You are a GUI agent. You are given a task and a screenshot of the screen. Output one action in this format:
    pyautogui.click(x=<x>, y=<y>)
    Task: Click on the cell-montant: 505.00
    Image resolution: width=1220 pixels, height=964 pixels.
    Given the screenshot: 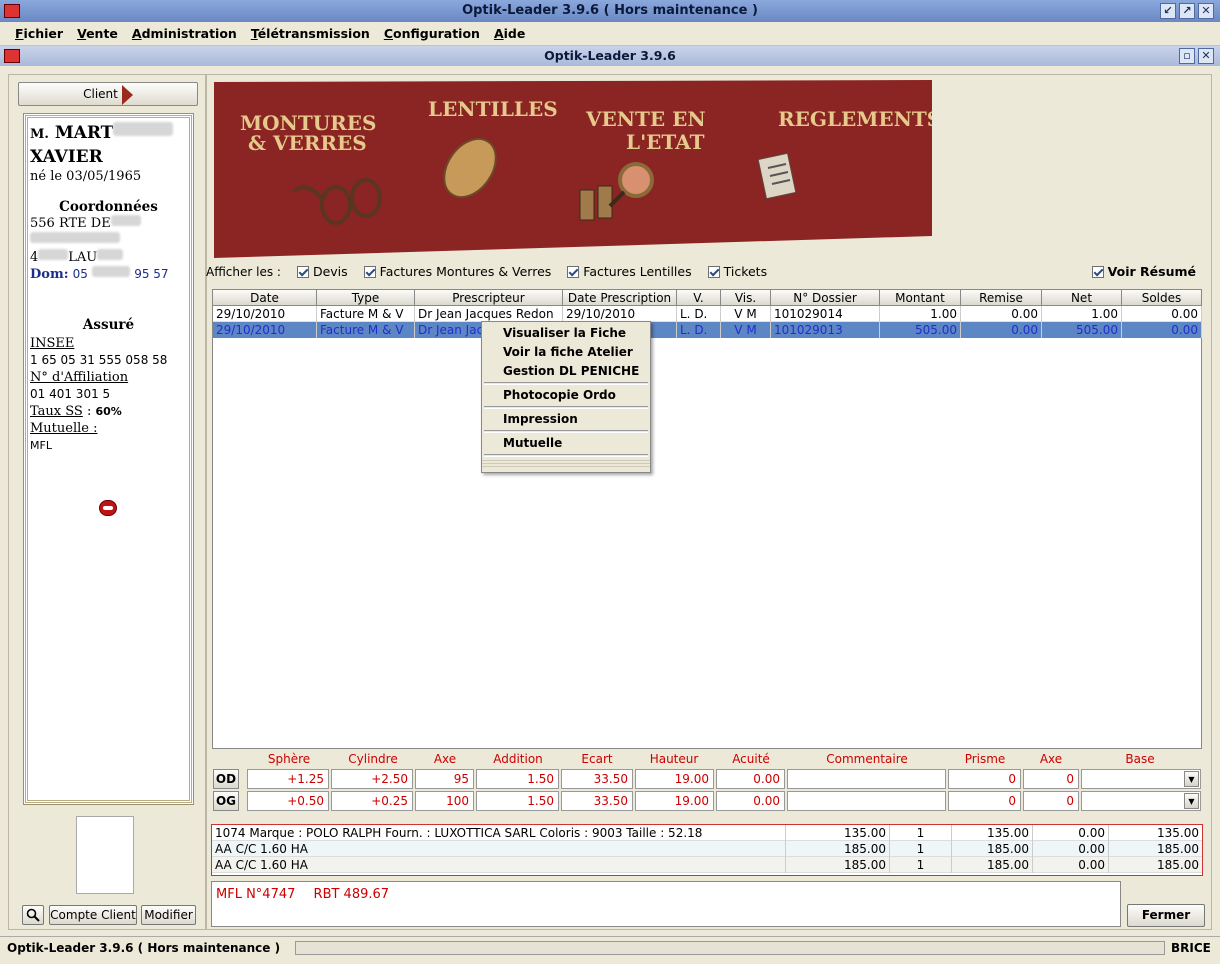 What is the action you would take?
    pyautogui.click(x=920, y=330)
    